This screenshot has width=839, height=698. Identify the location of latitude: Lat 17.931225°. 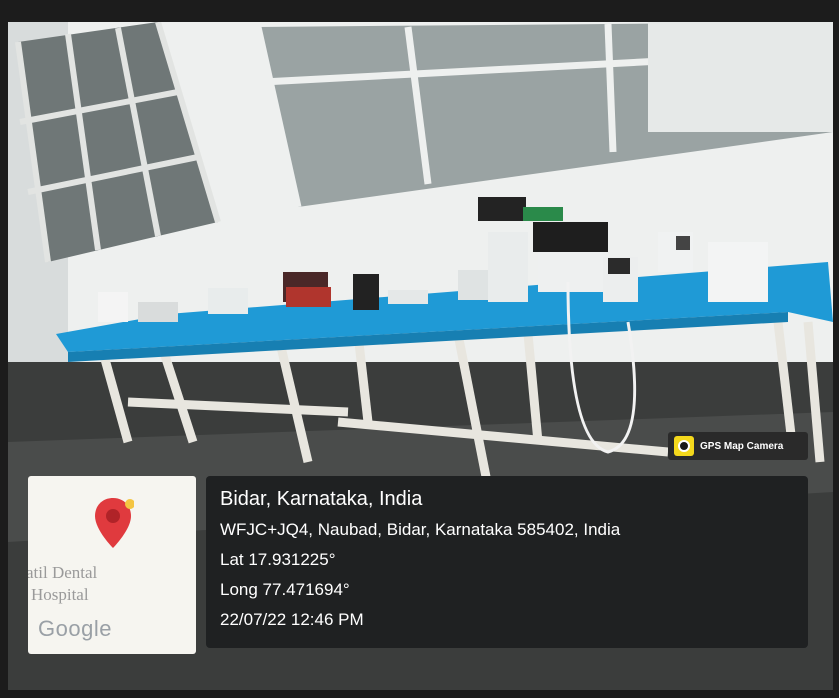
(278, 559).